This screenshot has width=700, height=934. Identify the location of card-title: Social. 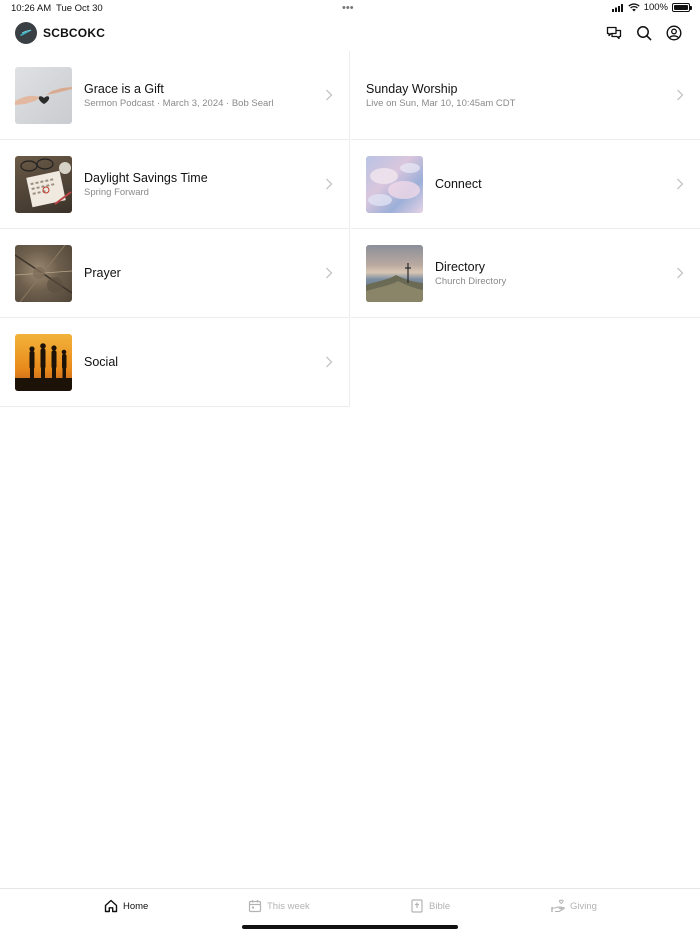
(101, 362).